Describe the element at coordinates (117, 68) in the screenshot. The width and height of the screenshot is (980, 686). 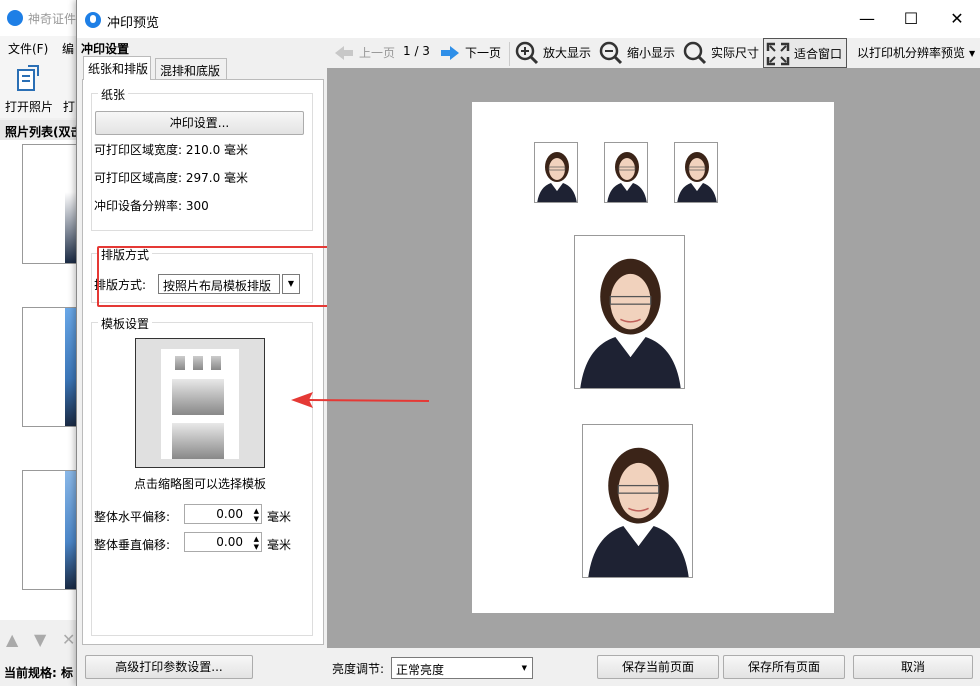
I see `tab-paper-layout: 纸张和排版` at that location.